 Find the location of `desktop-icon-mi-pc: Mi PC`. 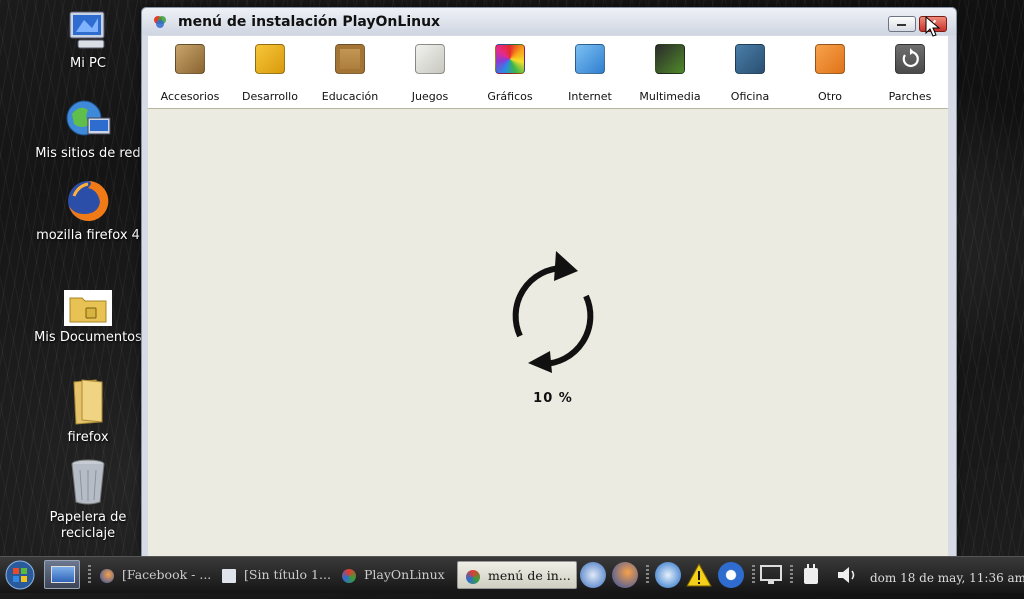

desktop-icon-mi-pc: Mi PC is located at coordinates (88, 41).